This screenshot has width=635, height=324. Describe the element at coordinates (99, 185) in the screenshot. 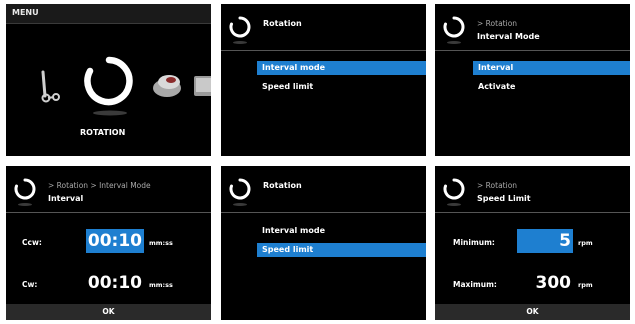

I see `breadcrumb: > Rotation > Interval Mode` at that location.